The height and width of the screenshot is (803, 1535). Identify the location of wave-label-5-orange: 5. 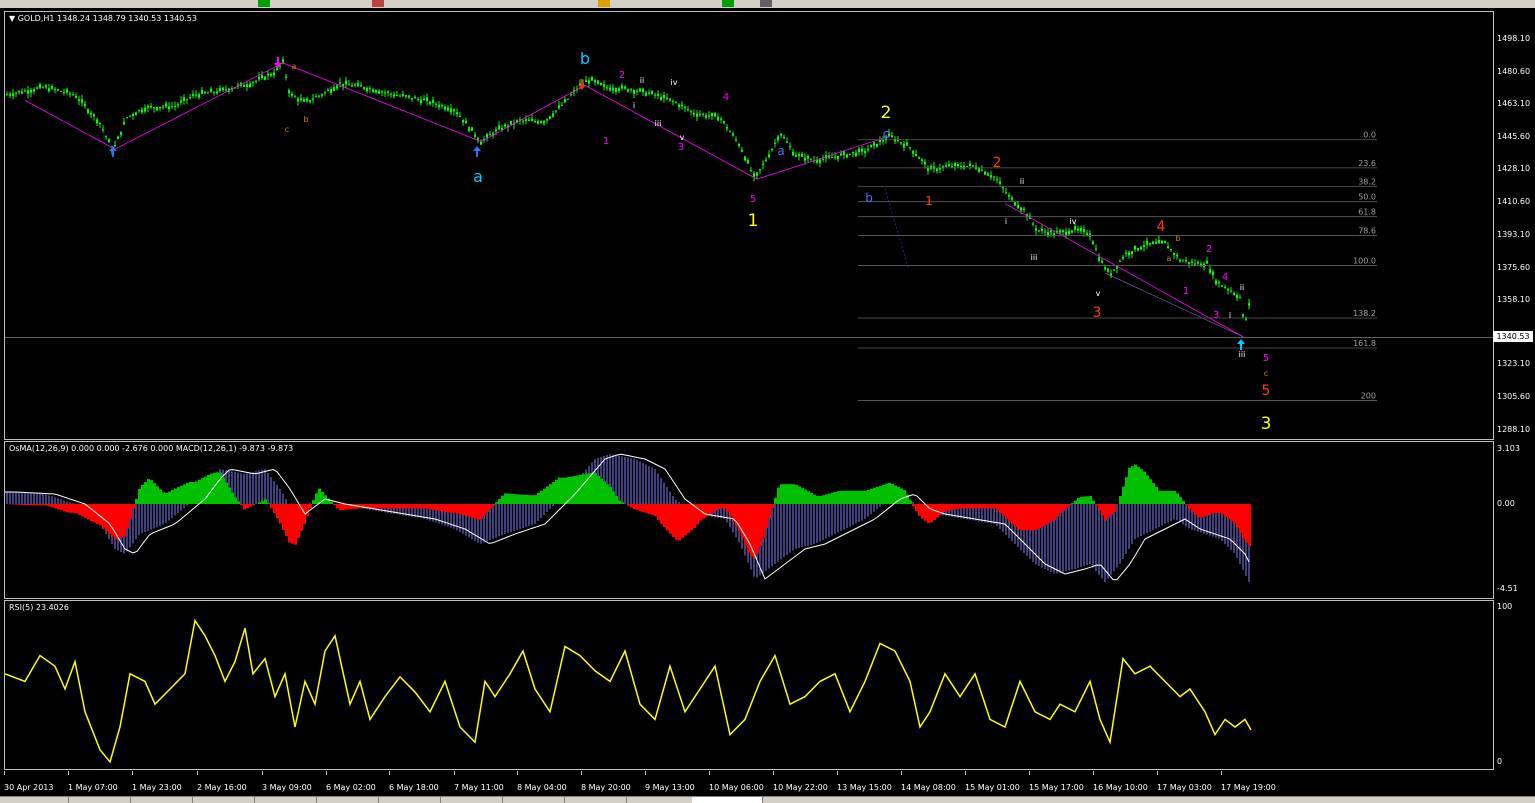
(1266, 391).